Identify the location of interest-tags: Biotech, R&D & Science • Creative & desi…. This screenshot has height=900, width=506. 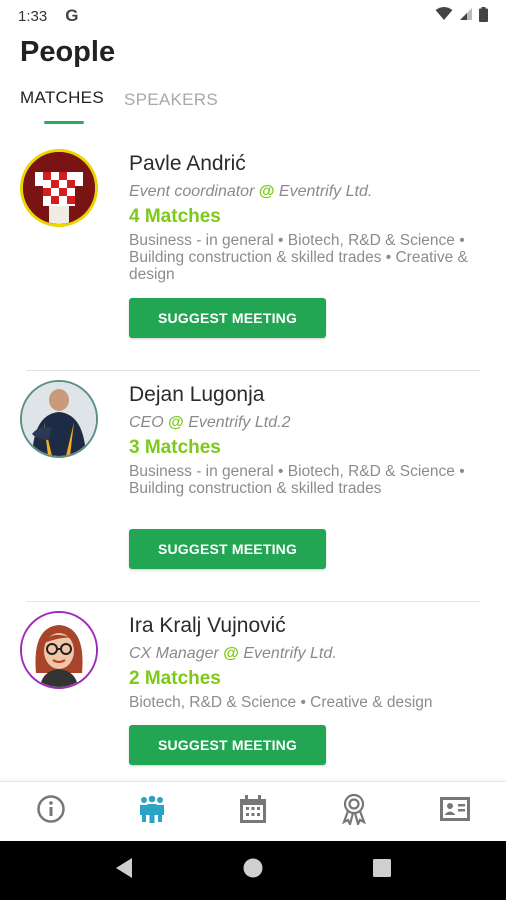
(281, 702).